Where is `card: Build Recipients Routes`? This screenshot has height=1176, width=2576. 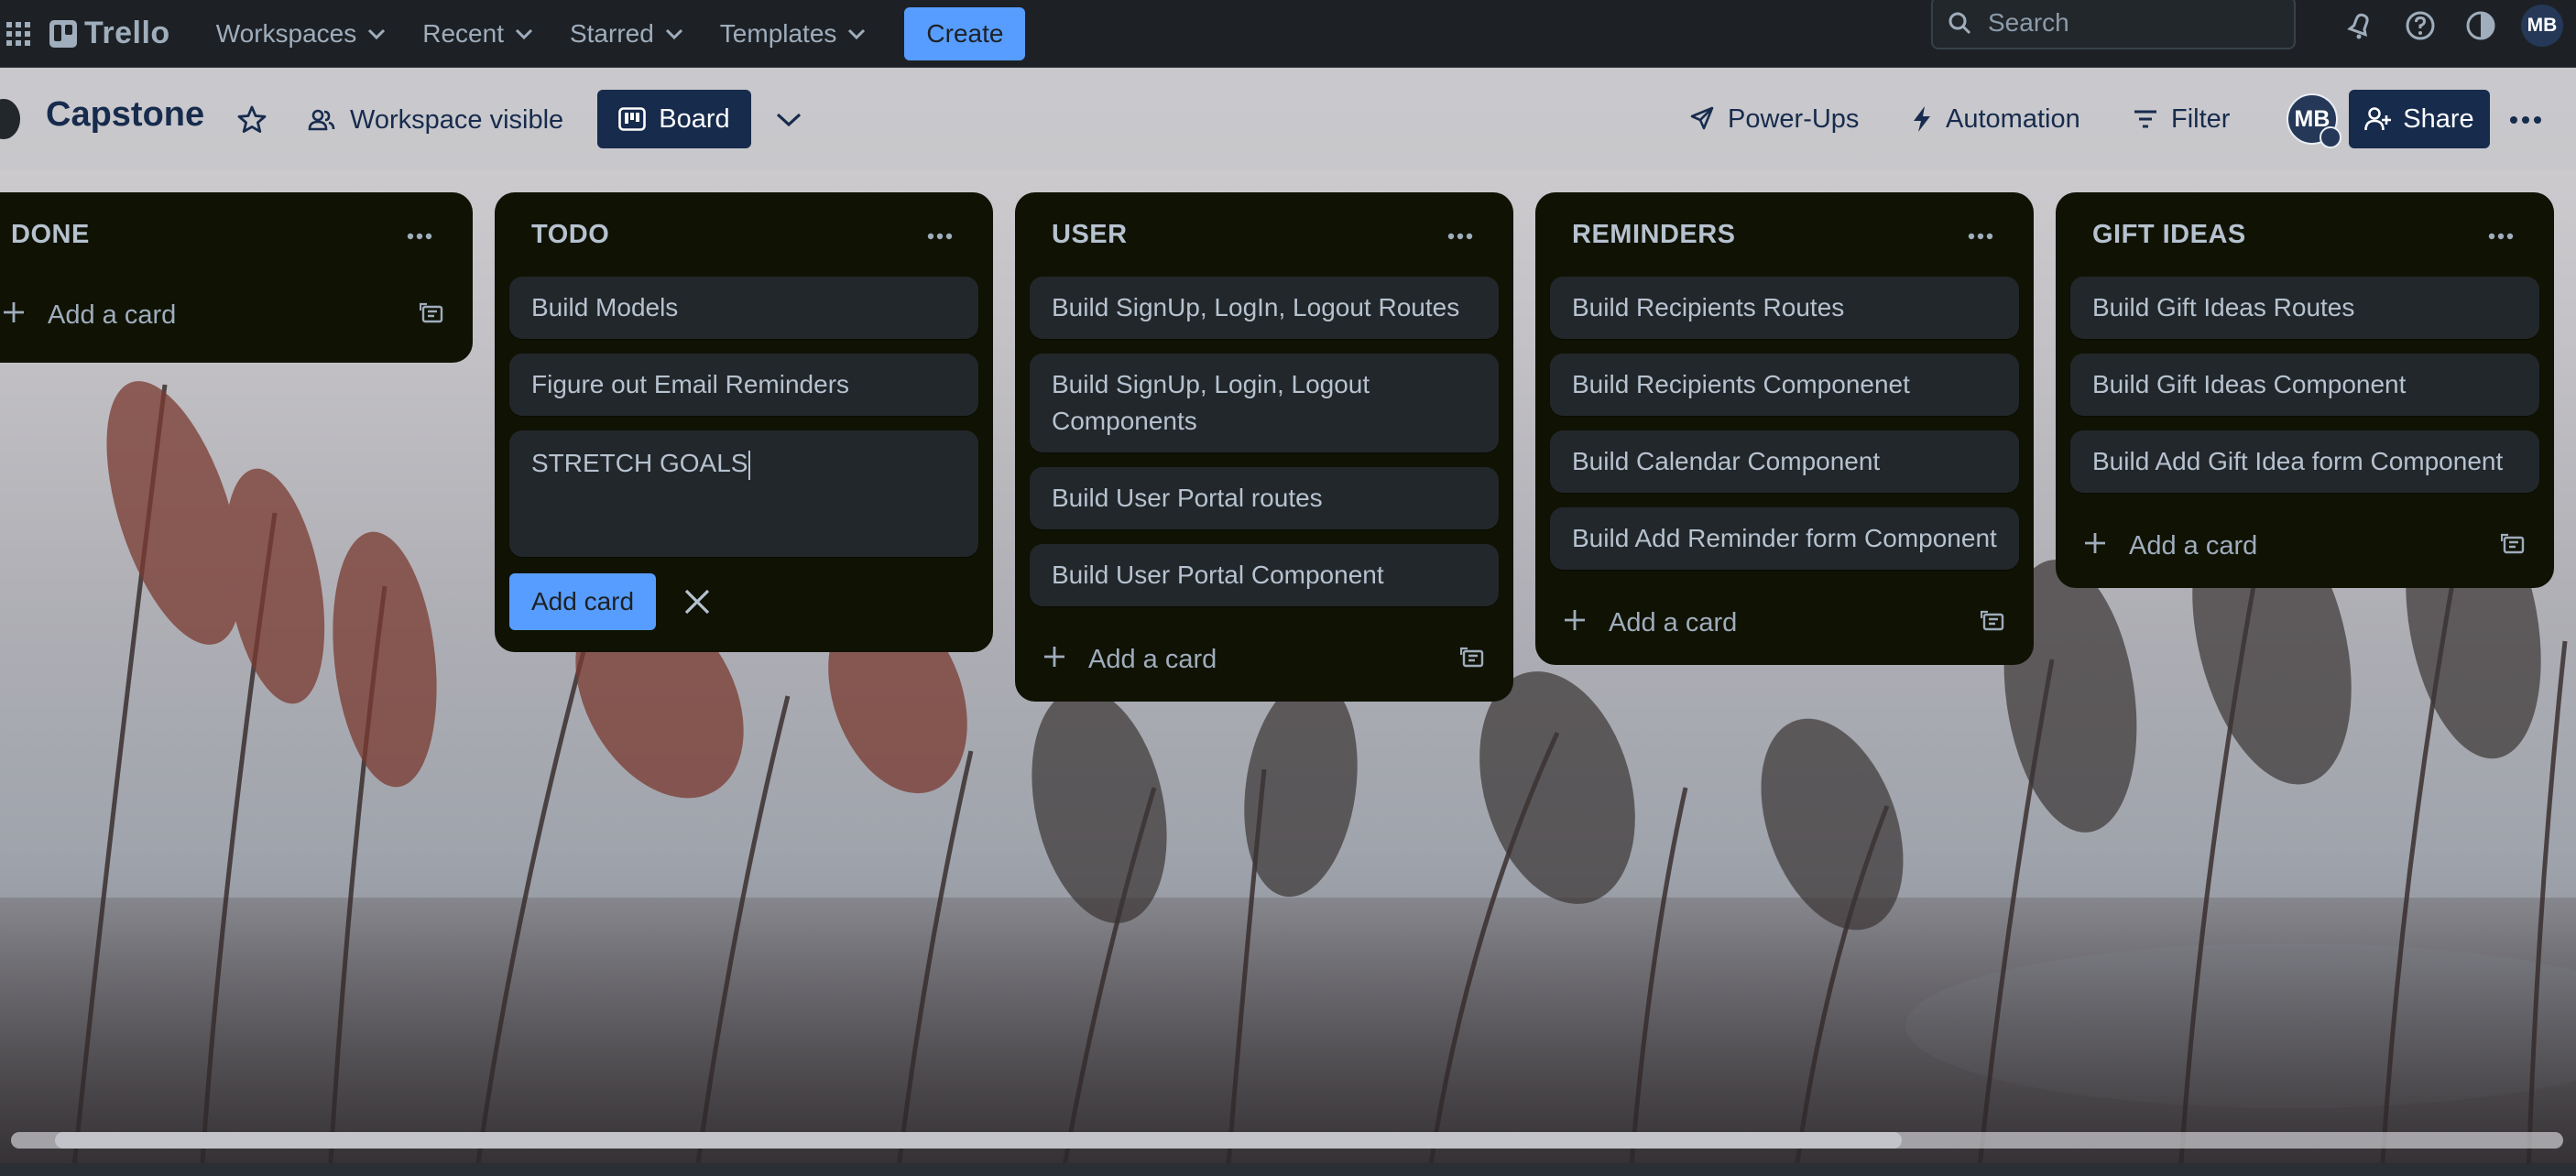 card: Build Recipients Routes is located at coordinates (1785, 308).